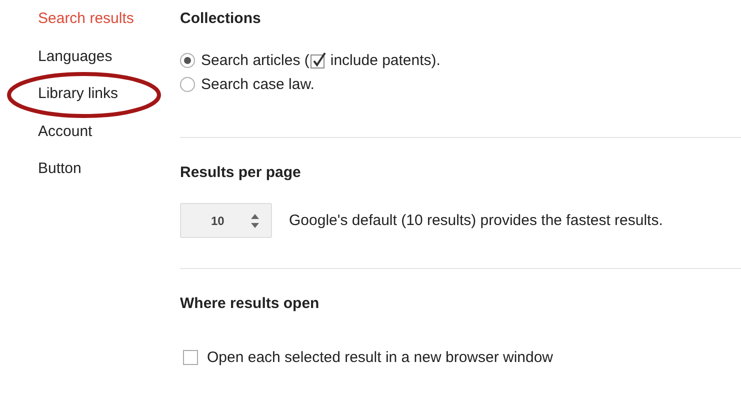  What do you see at coordinates (255, 221) in the screenshot?
I see `spinner-arrows-icon` at bounding box center [255, 221].